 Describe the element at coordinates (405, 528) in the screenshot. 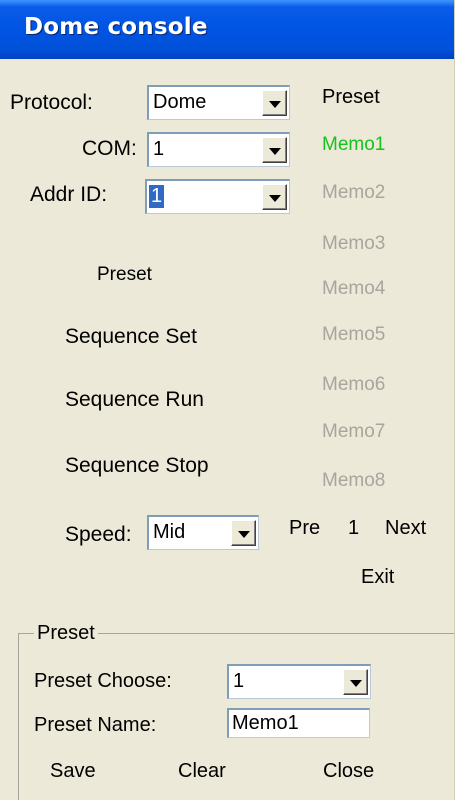

I see `next-button: Next` at that location.